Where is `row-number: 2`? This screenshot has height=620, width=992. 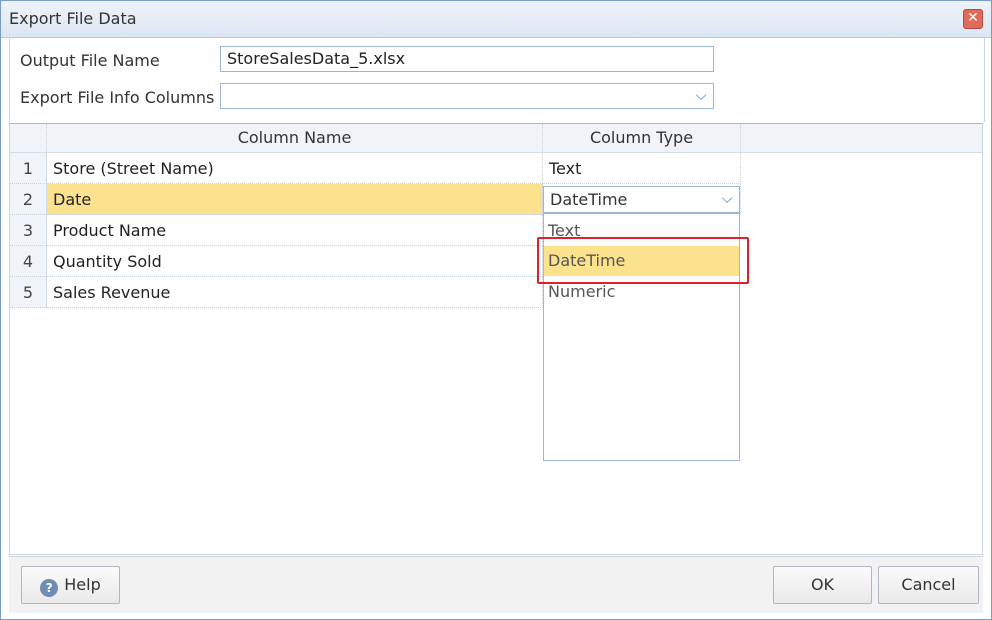
row-number: 2 is located at coordinates (28, 199).